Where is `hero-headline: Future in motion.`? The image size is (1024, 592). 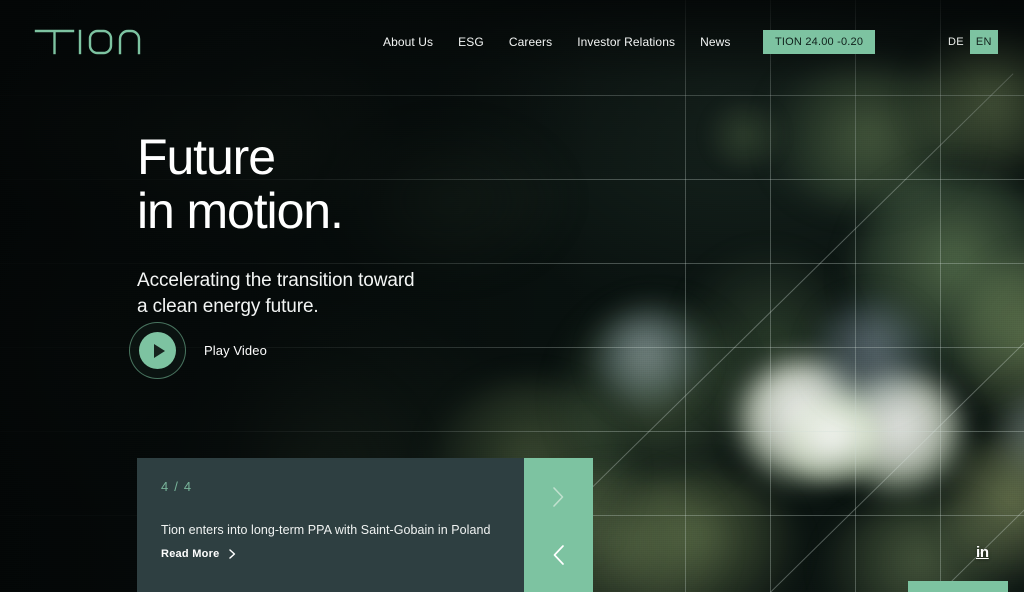
hero-headline: Future in motion. is located at coordinates (276, 184).